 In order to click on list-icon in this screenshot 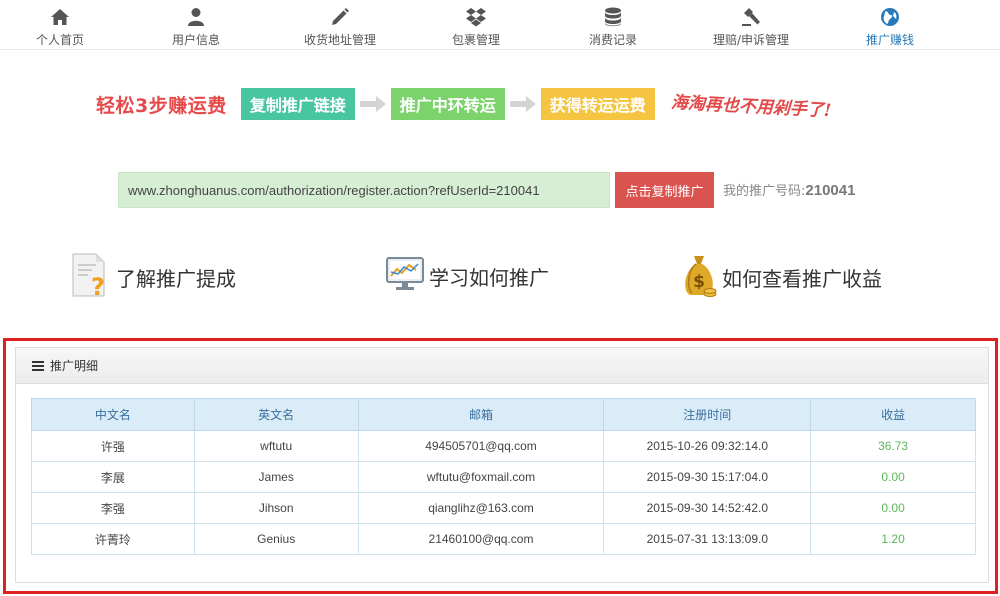, I will do `click(38, 365)`.